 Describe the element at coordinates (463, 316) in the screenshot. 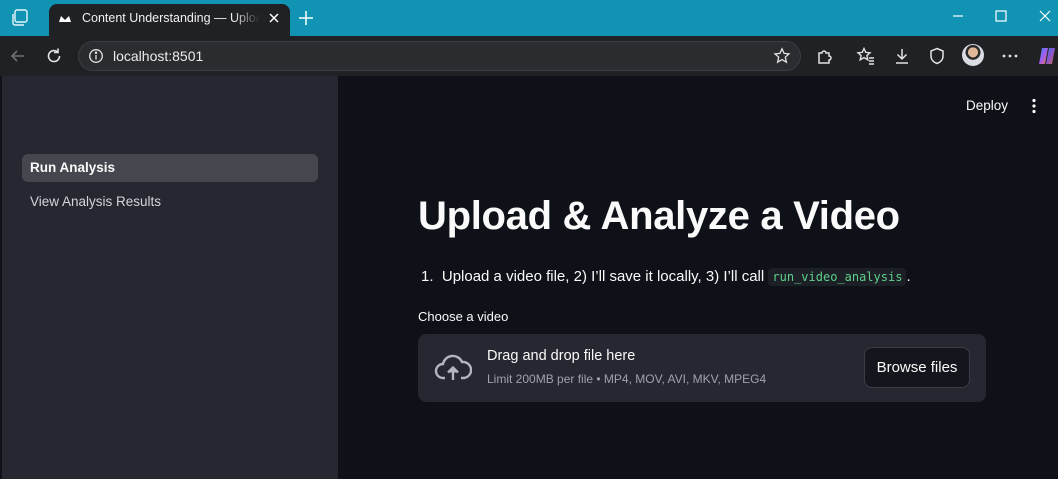

I see `uploader-label: Choose a video` at that location.